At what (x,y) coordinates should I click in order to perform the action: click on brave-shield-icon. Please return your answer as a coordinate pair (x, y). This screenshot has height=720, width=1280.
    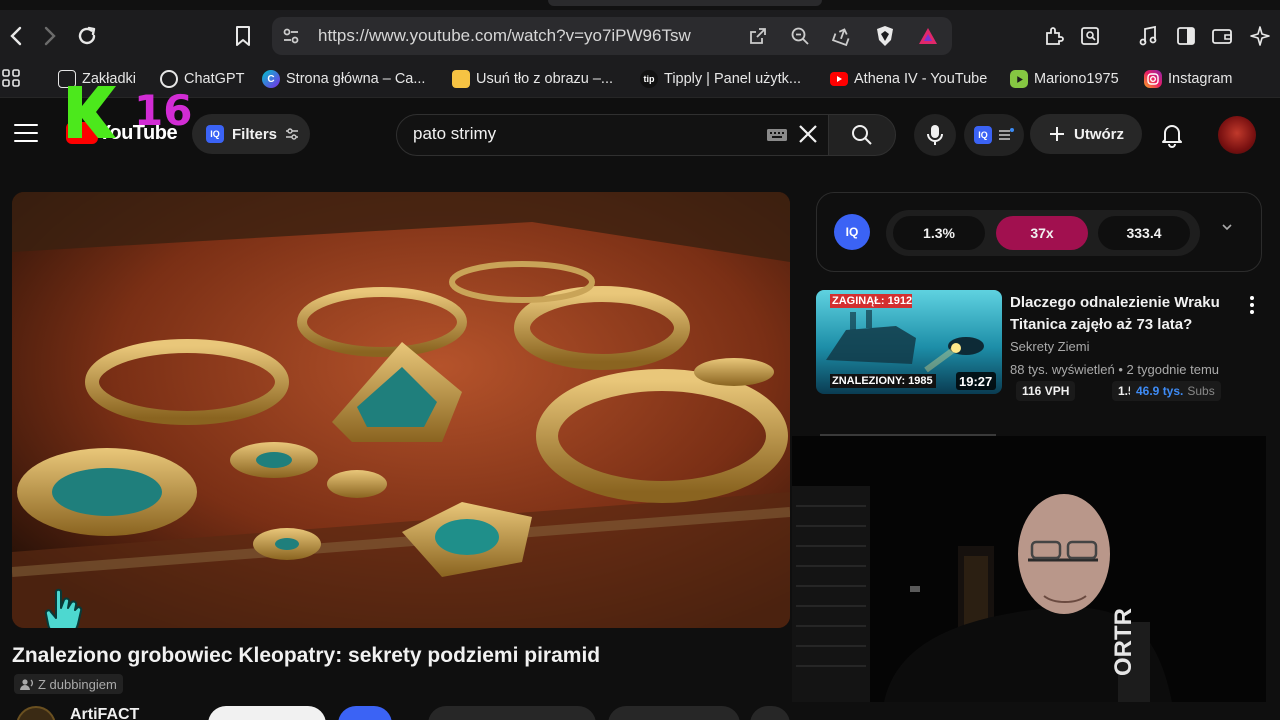
    Looking at the image, I should click on (885, 36).